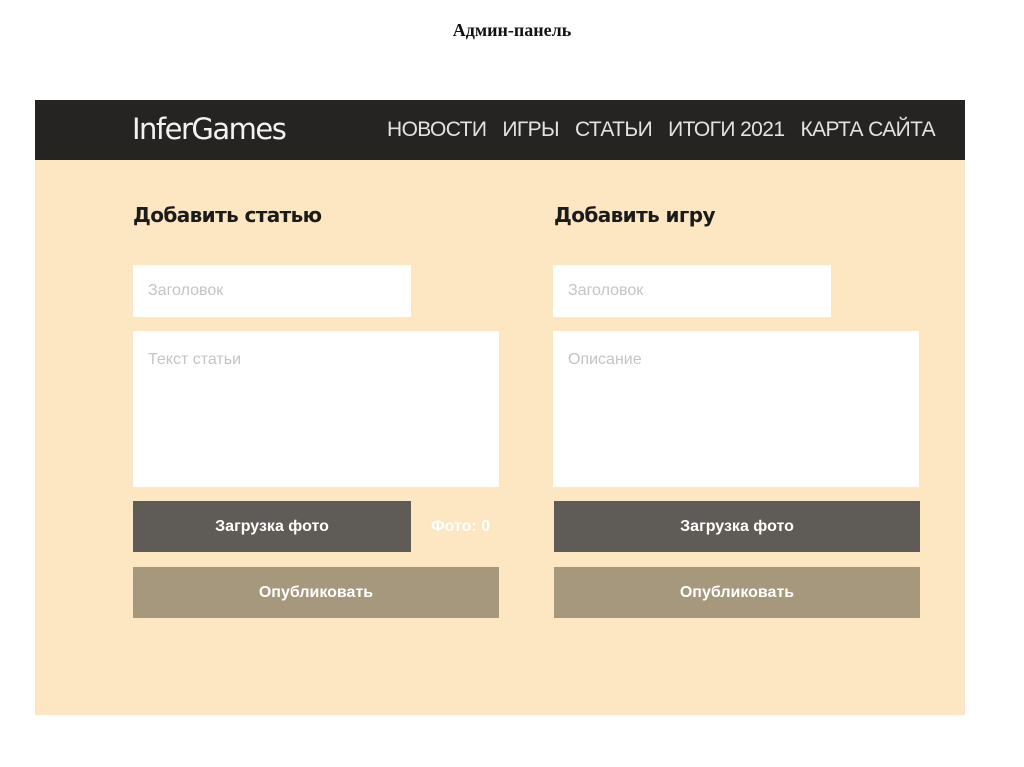 The image size is (1024, 767). What do you see at coordinates (530, 130) in the screenshot?
I see `nav-item-games: ИГРЫ` at bounding box center [530, 130].